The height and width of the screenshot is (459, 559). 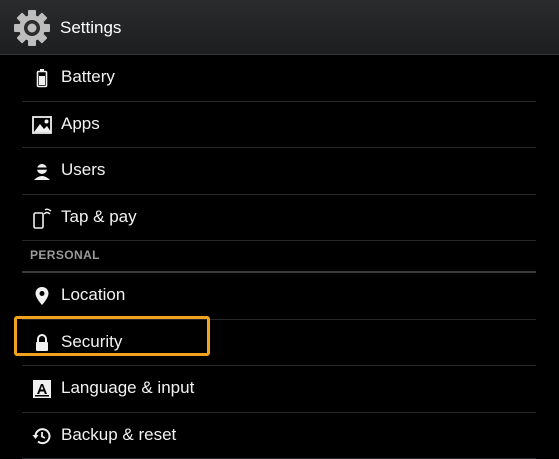 What do you see at coordinates (99, 217) in the screenshot?
I see `settings-item-label: Tap & pay` at bounding box center [99, 217].